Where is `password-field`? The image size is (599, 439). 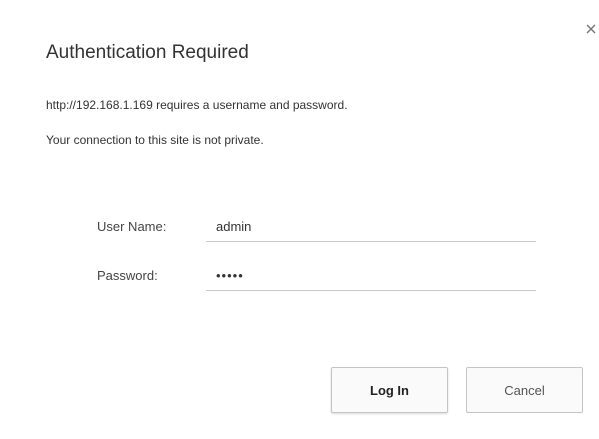 password-field is located at coordinates (371, 275).